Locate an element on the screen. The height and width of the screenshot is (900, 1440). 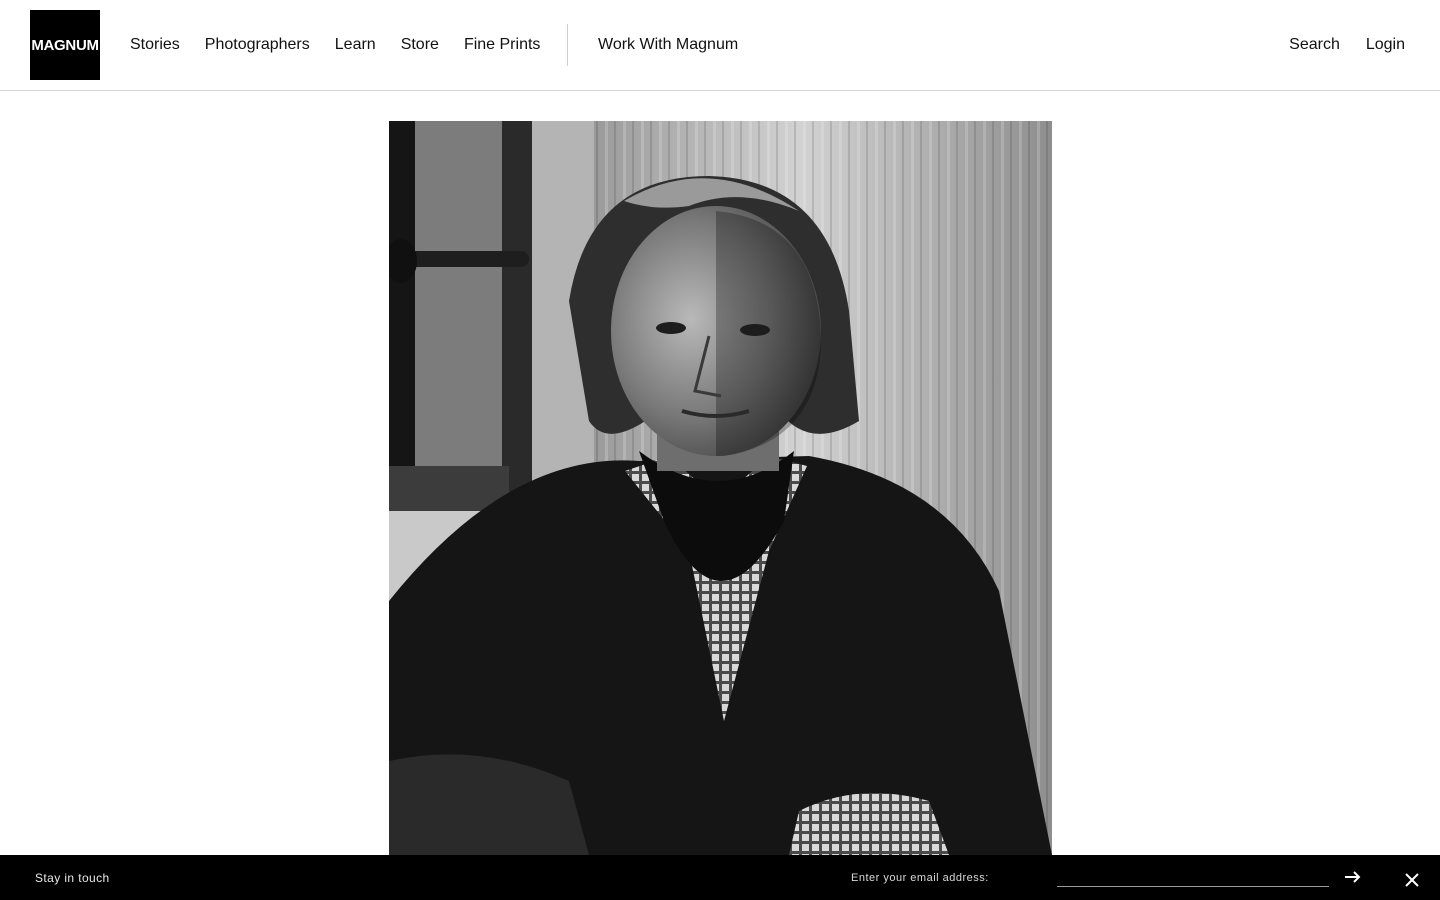
nav-stories: Stories is located at coordinates (155, 45).